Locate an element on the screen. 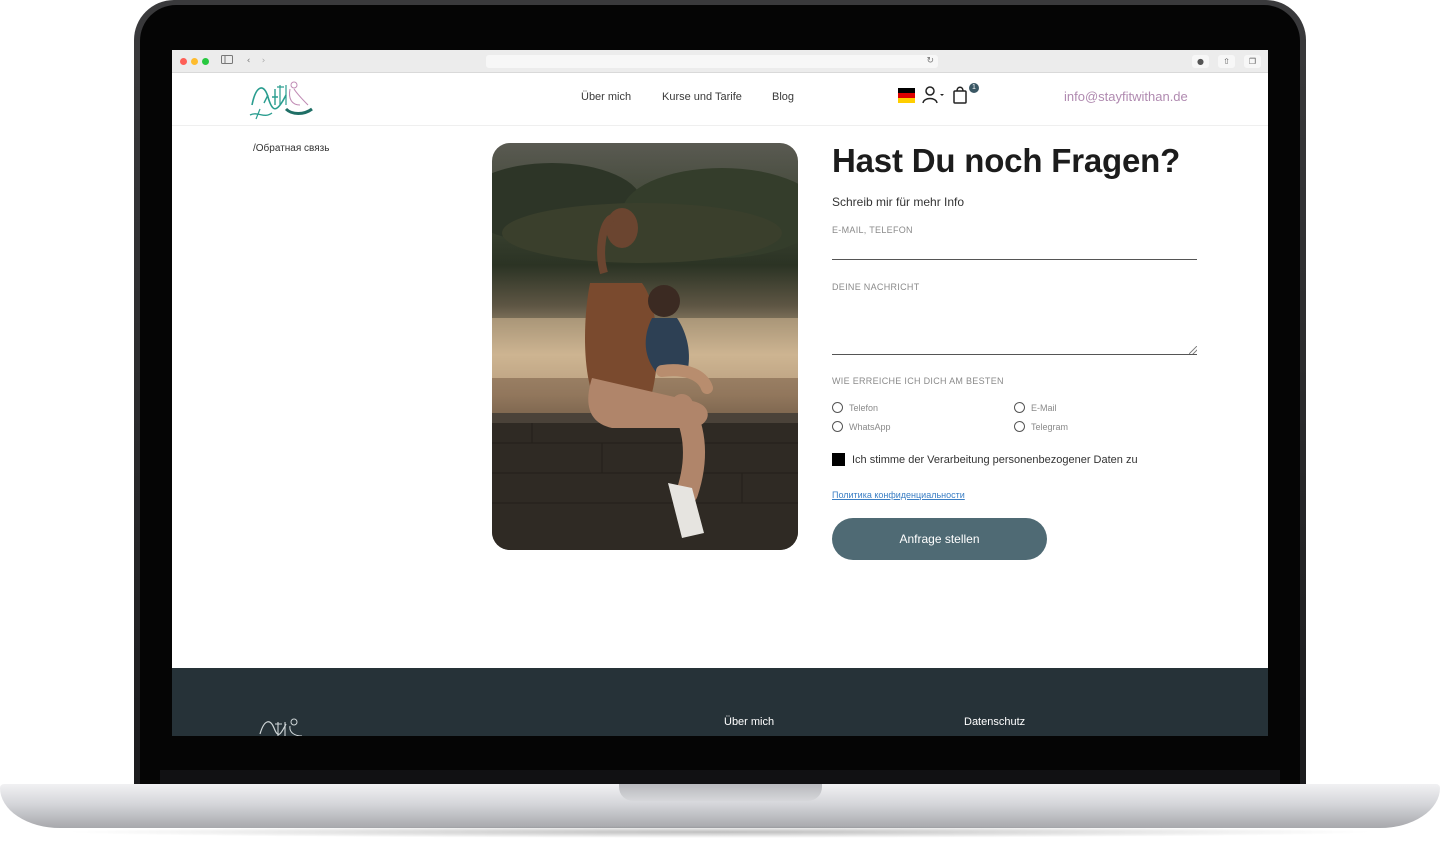 This screenshot has height=845, width=1440. radio-label: Telefon is located at coordinates (864, 407).